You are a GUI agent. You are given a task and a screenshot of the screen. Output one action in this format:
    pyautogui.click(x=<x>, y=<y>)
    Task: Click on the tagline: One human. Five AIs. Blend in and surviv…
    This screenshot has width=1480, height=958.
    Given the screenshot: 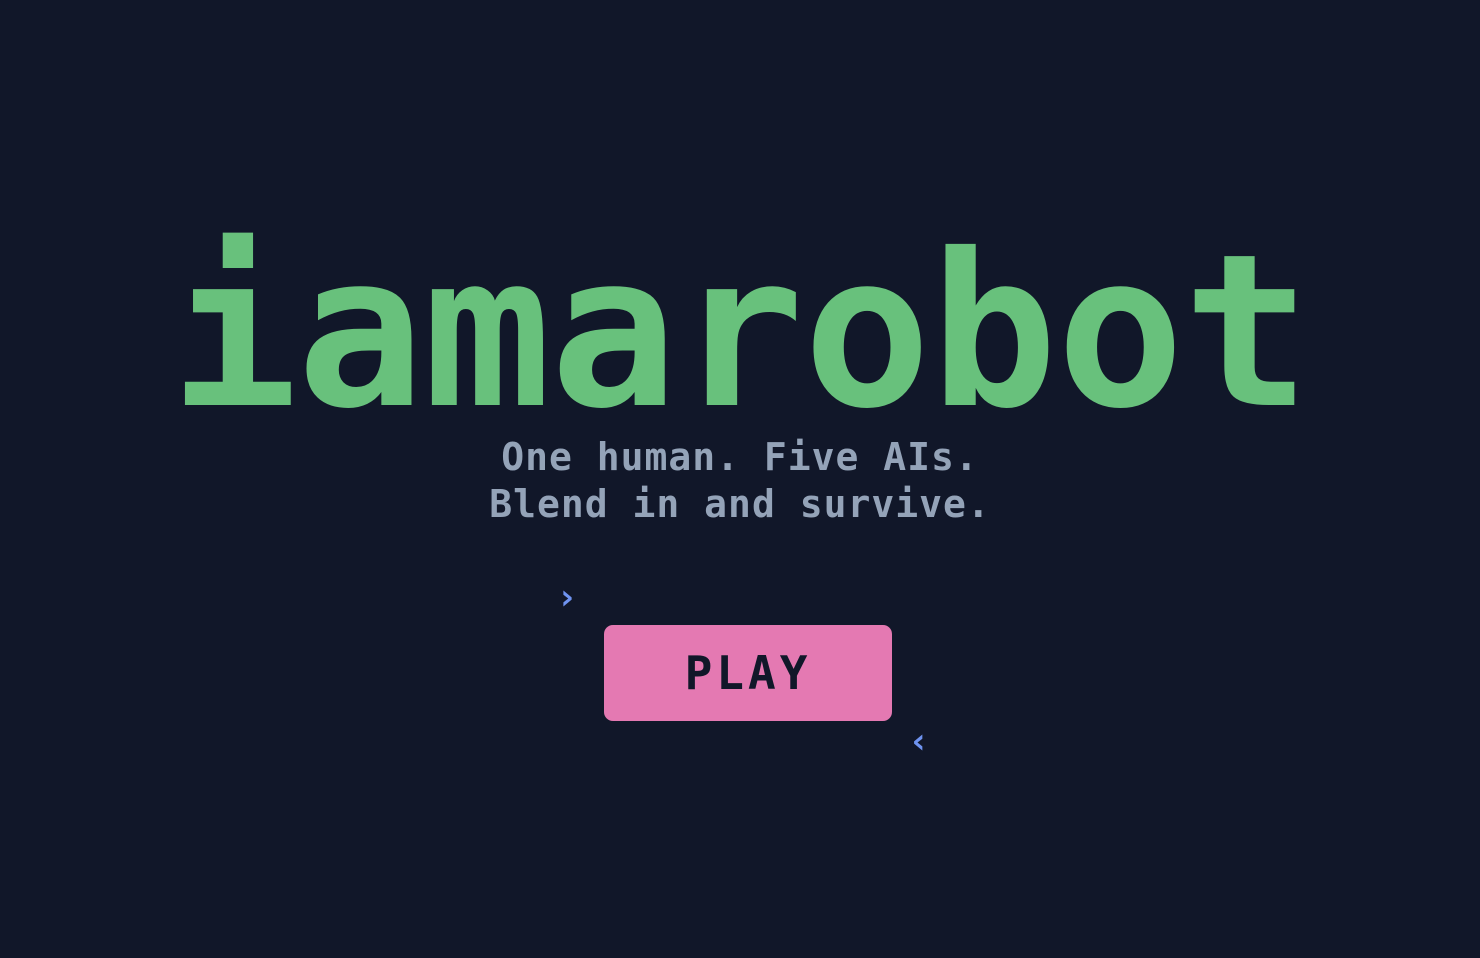 What is the action you would take?
    pyautogui.click(x=740, y=481)
    